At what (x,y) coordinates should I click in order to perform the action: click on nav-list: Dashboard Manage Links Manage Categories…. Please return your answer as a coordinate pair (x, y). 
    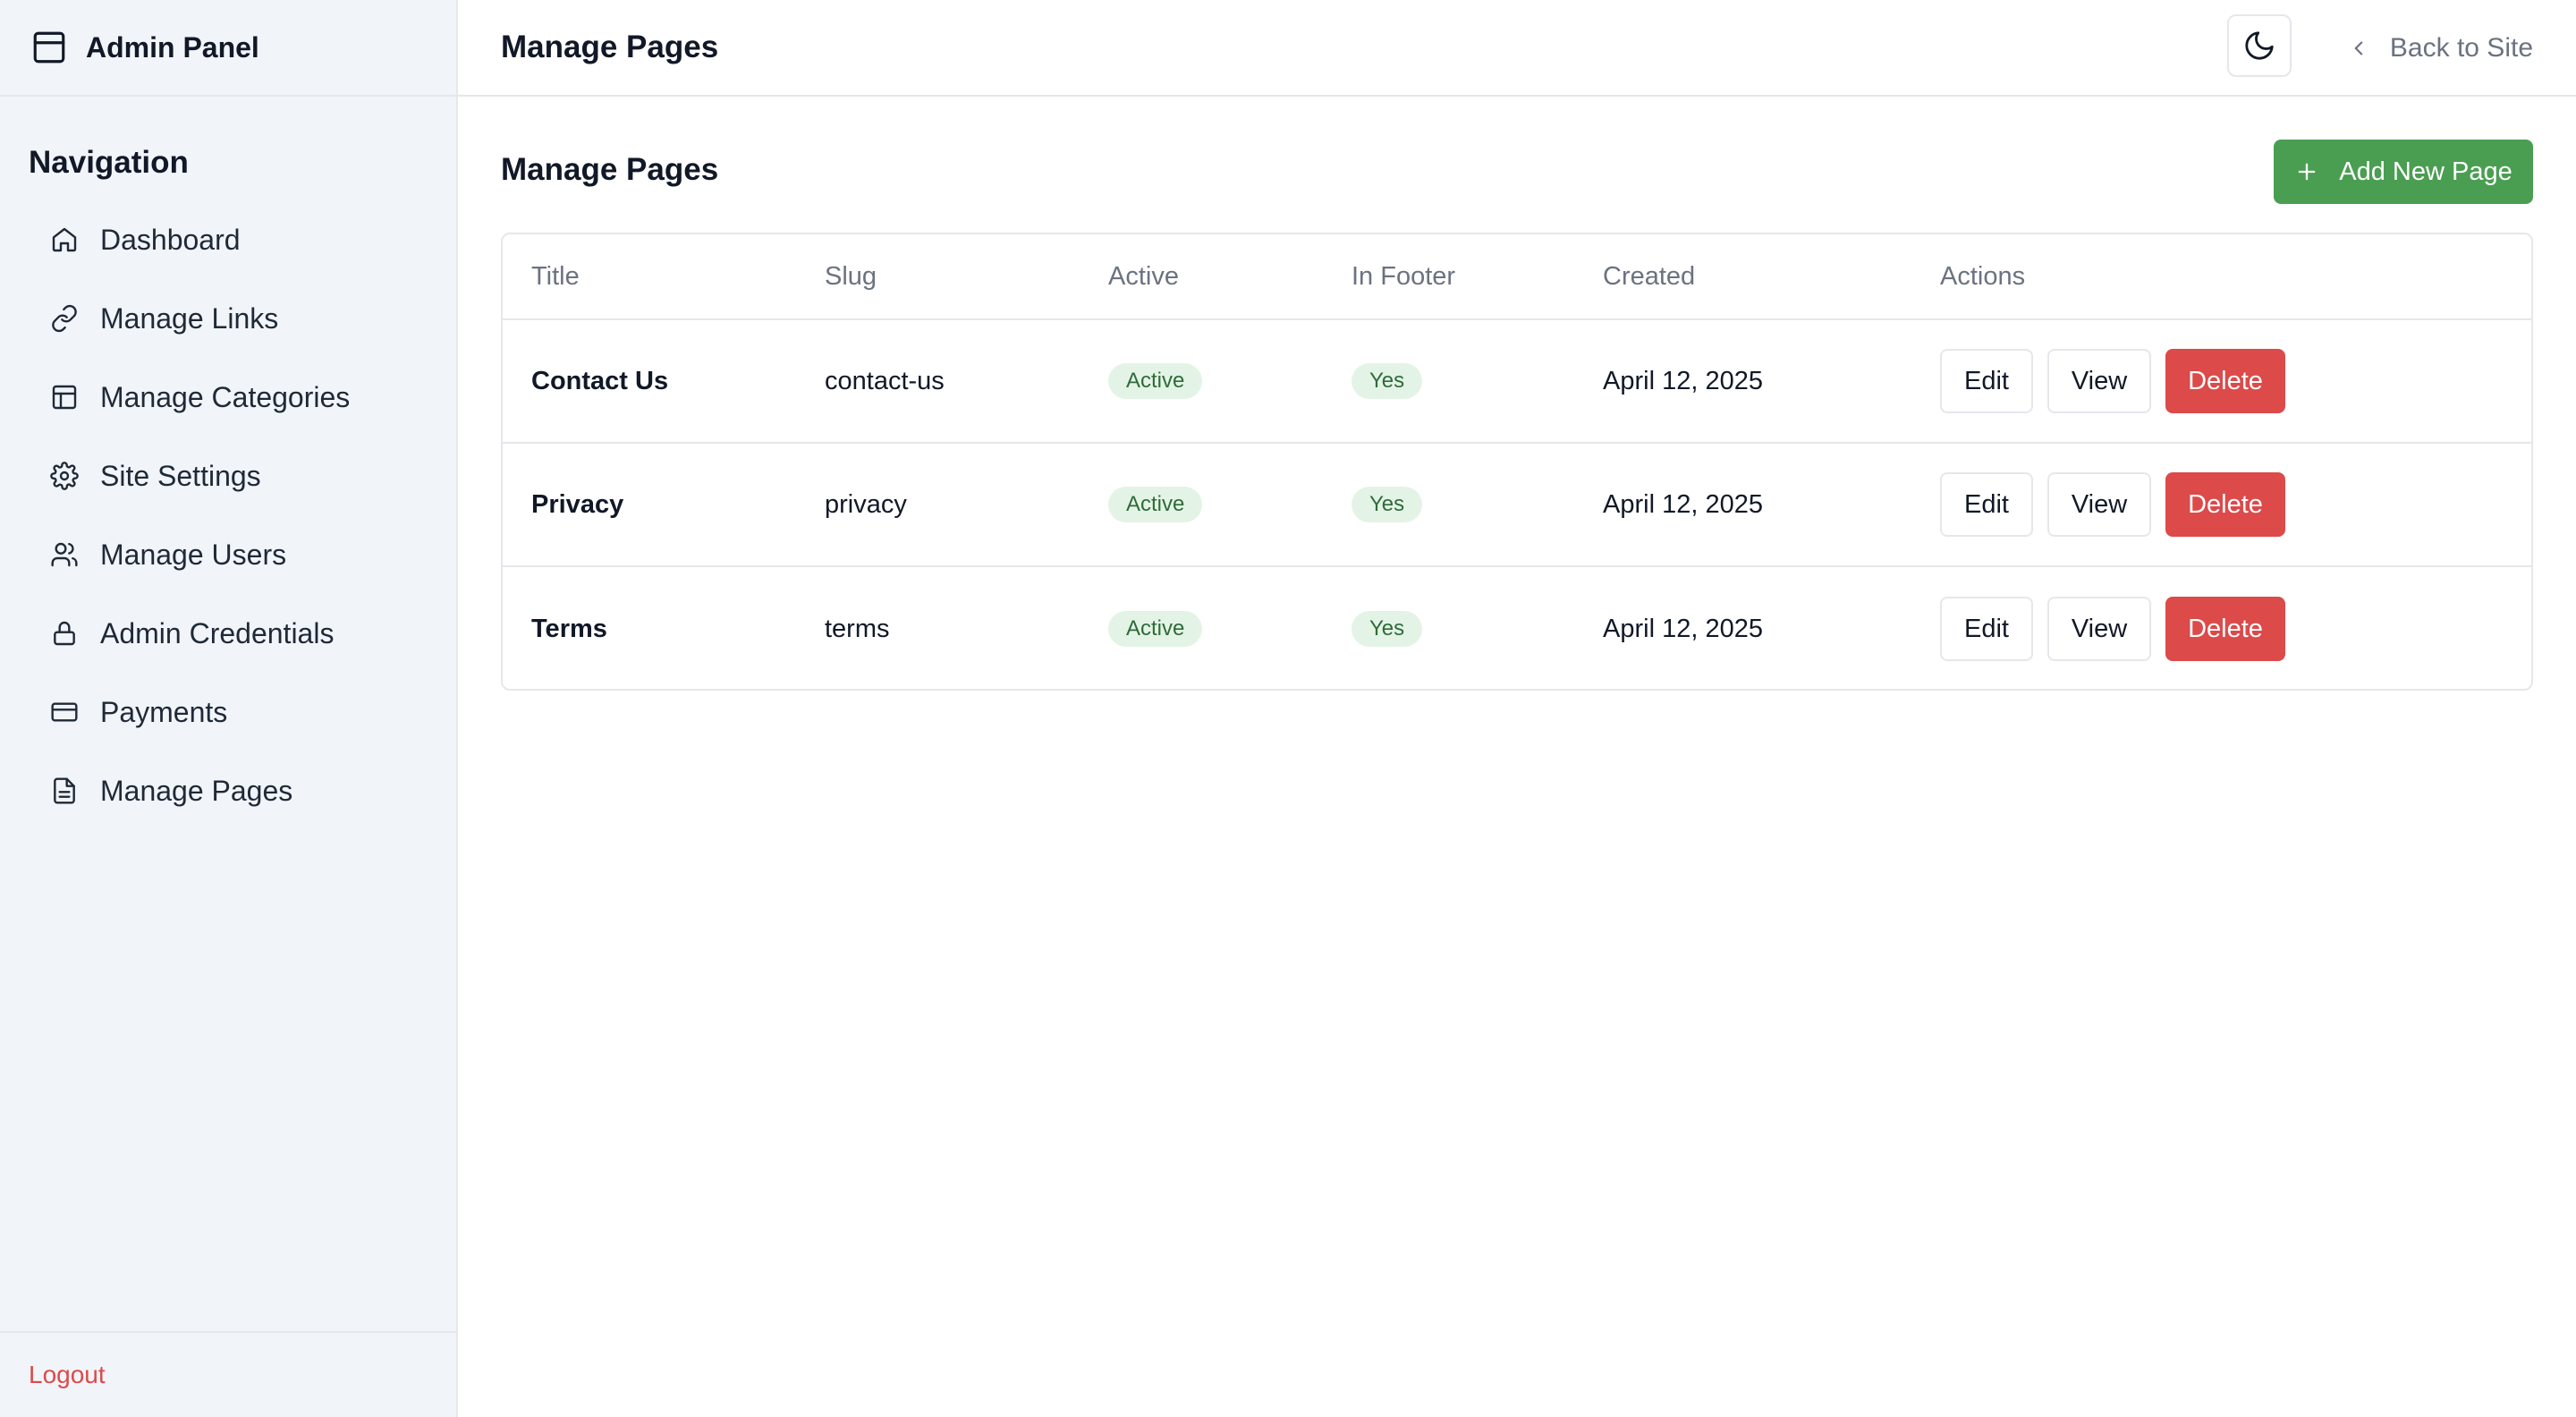
    Looking at the image, I should click on (228, 515).